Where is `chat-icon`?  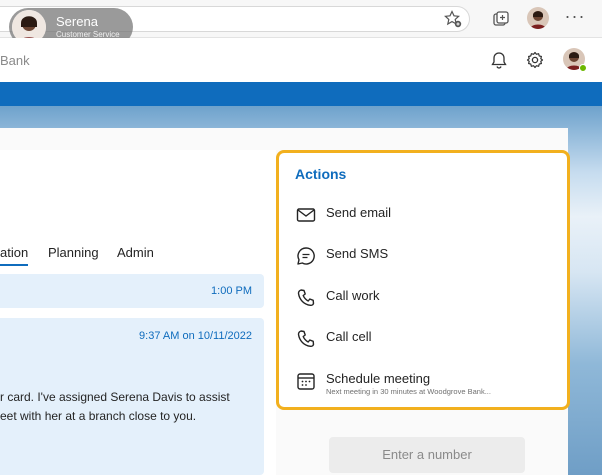
chat-icon is located at coordinates (306, 256).